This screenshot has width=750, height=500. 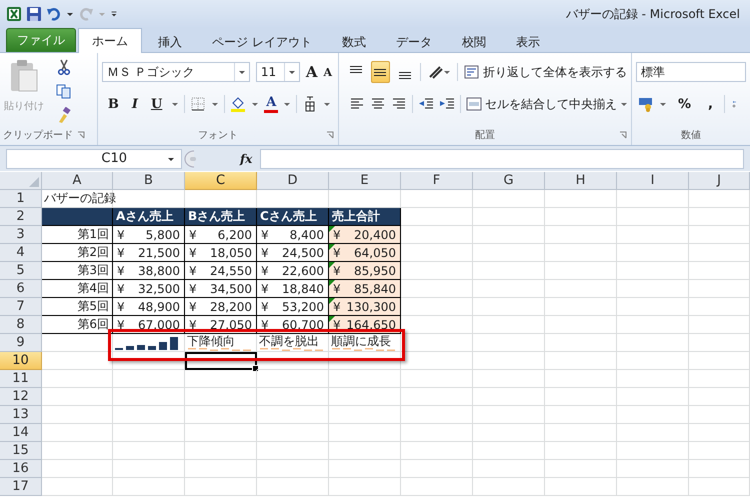 What do you see at coordinates (54, 14) in the screenshot?
I see `undo-icon` at bounding box center [54, 14].